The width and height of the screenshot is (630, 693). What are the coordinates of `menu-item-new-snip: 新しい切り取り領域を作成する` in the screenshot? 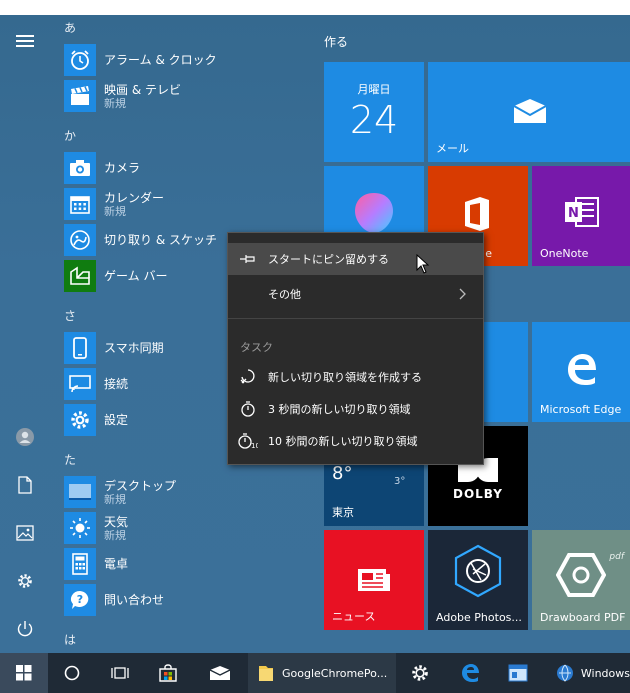 It's located at (355, 377).